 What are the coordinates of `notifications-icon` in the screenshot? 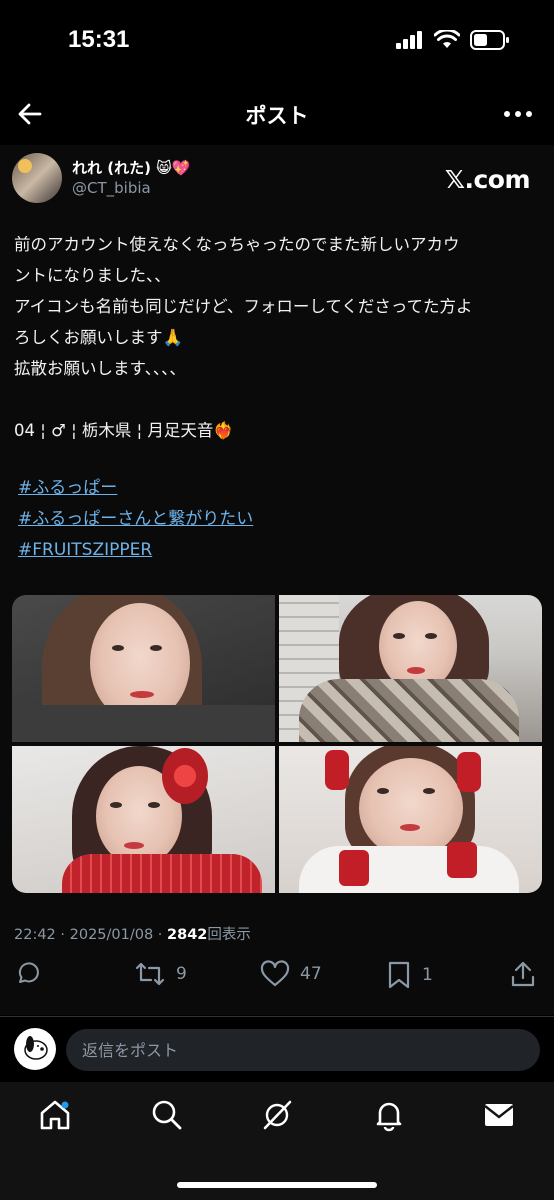 It's located at (389, 1115).